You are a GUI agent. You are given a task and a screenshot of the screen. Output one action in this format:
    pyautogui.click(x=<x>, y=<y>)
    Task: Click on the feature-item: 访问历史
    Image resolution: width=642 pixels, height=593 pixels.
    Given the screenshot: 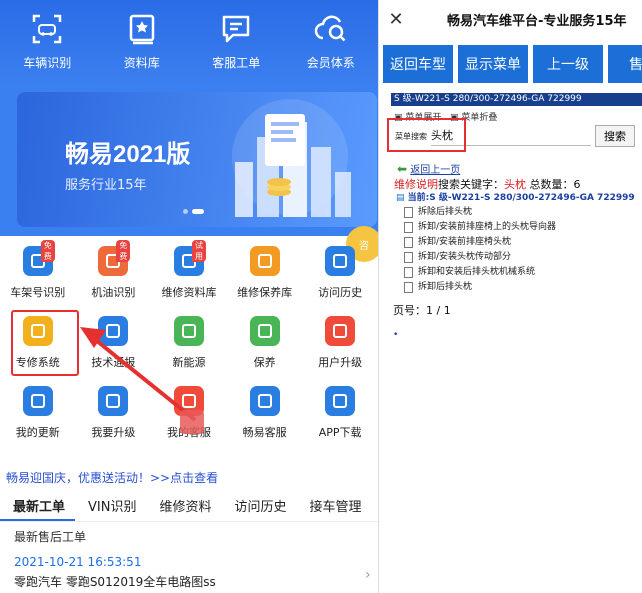 What is the action you would take?
    pyautogui.click(x=340, y=273)
    